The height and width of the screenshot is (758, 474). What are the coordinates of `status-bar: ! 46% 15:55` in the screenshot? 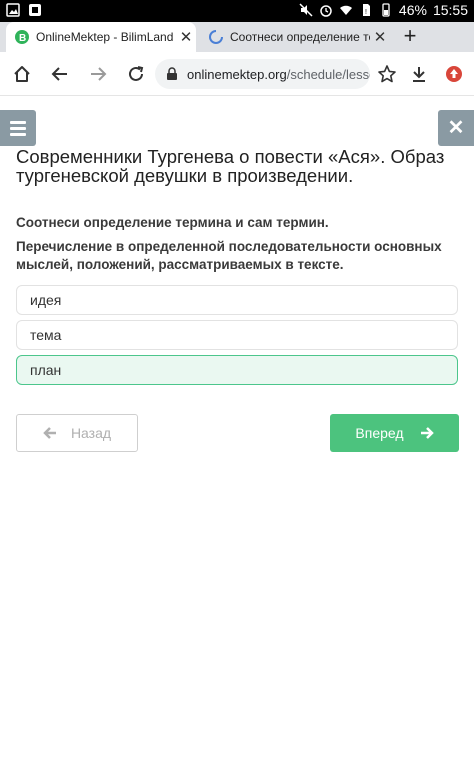 It's located at (237, 11).